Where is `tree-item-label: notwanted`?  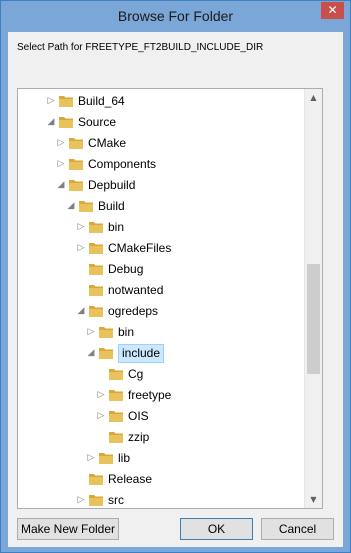 tree-item-label: notwanted is located at coordinates (136, 290).